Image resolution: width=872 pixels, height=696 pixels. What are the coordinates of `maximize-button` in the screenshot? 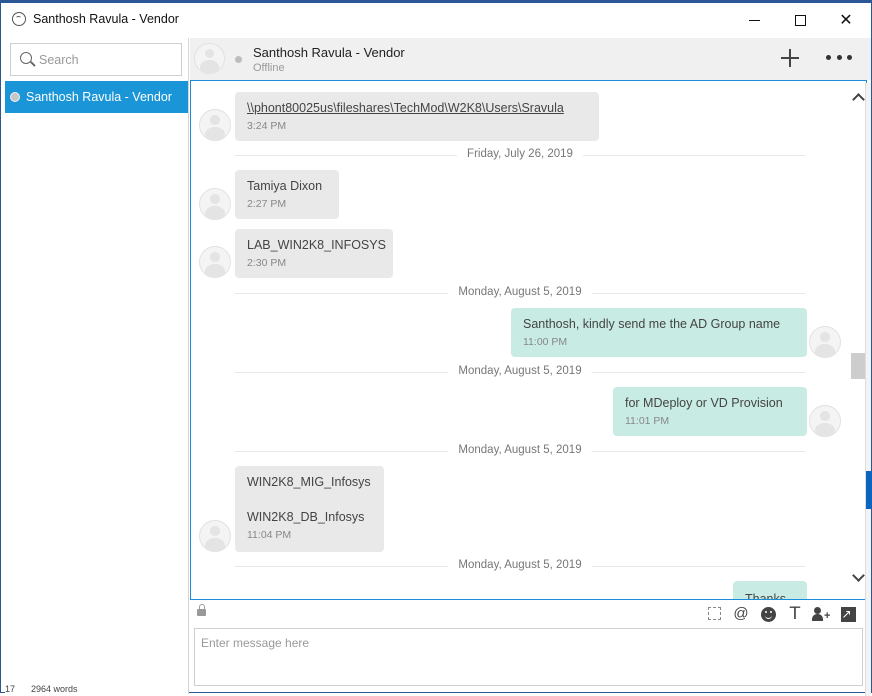 It's located at (800, 20).